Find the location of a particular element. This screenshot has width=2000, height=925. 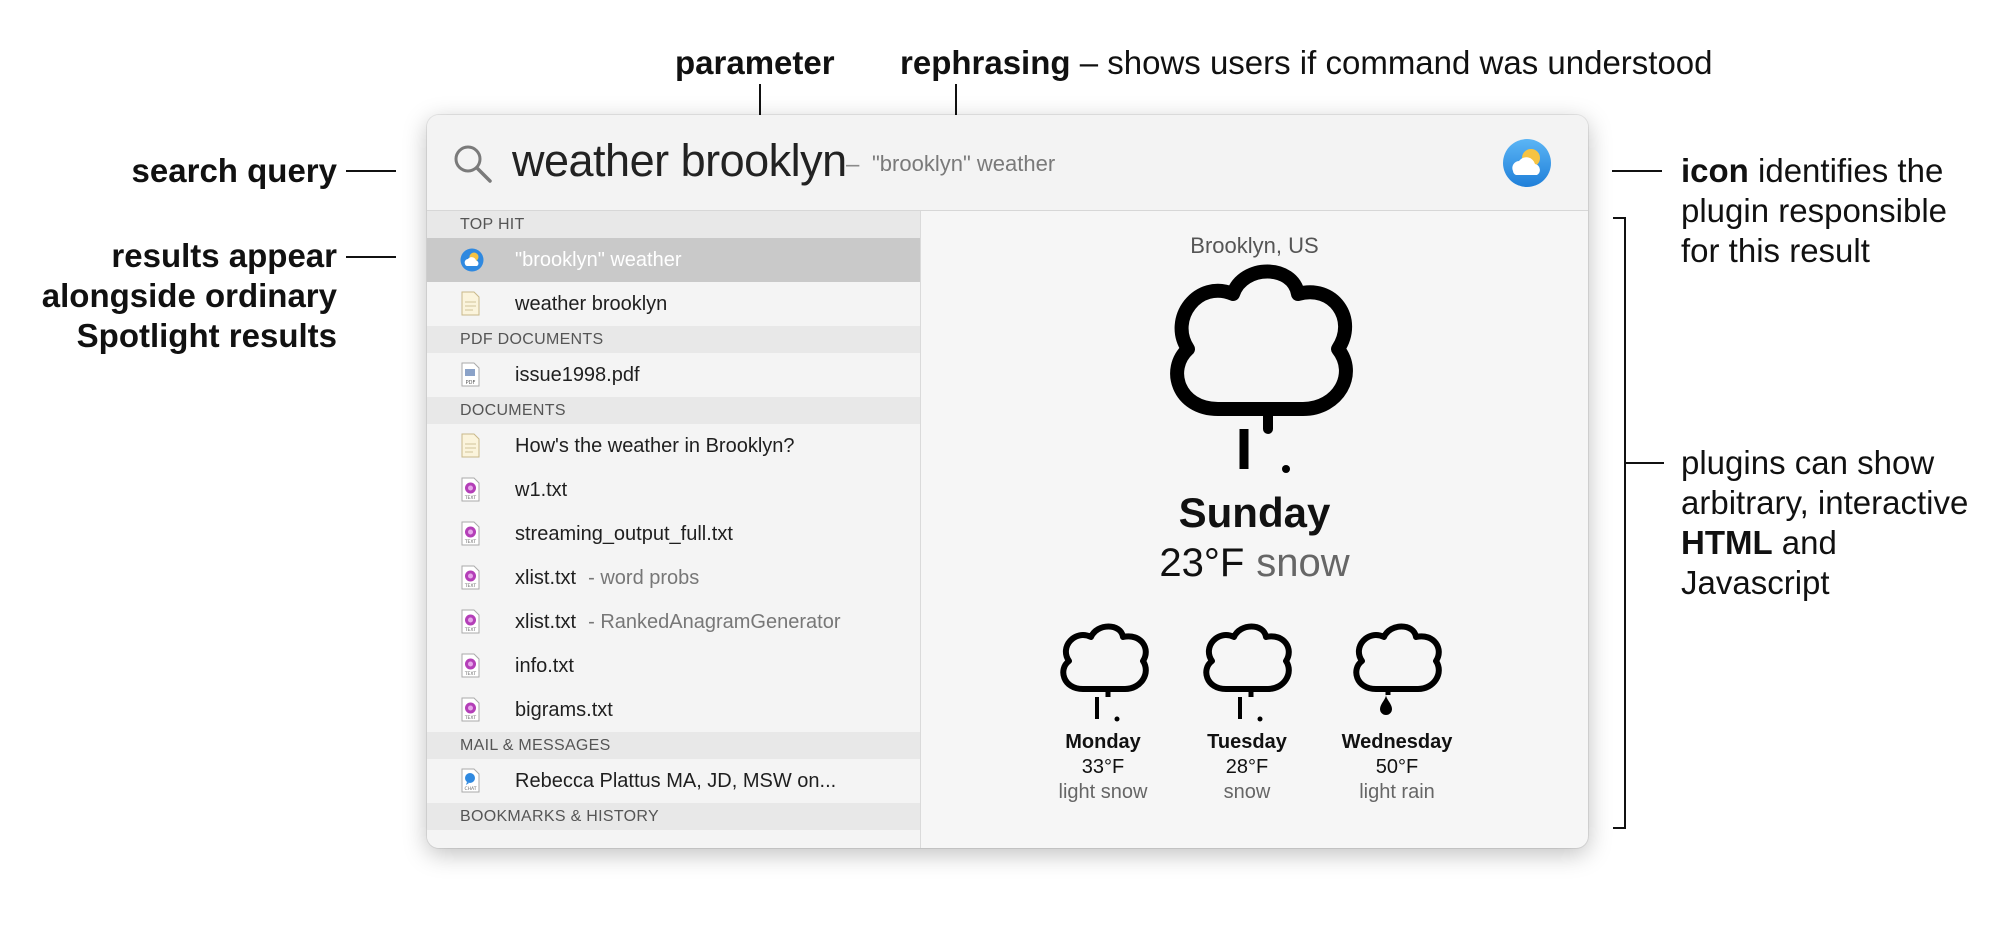

result-row: How's the weather in Brooklyn? is located at coordinates (673, 446).